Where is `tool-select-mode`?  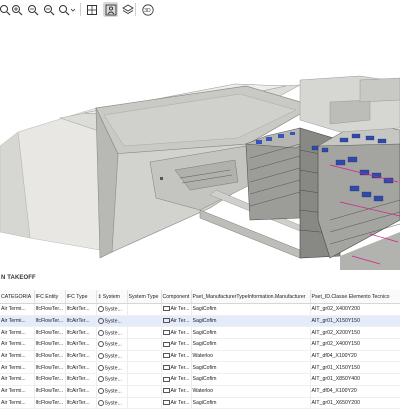 tool-select-mode is located at coordinates (67, 9).